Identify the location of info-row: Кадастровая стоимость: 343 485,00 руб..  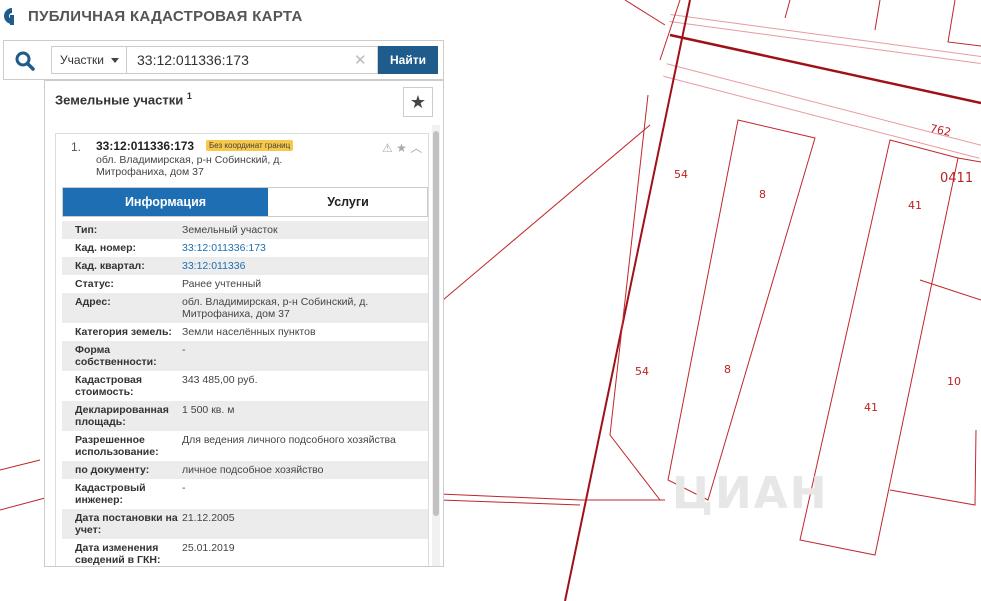
(245, 386).